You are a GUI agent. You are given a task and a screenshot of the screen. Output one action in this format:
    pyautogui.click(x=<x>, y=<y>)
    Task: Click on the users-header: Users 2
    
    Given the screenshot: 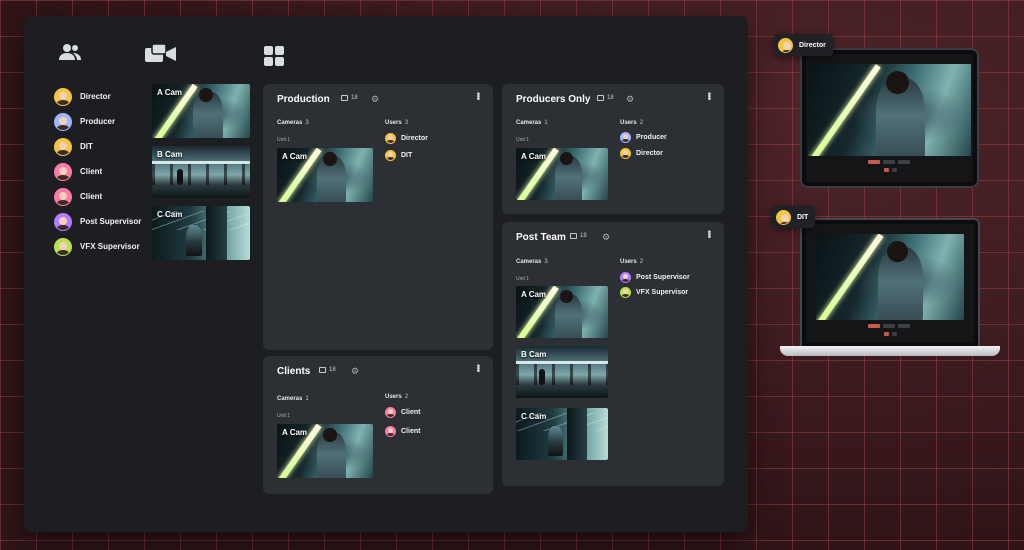 What is the action you would take?
    pyautogui.click(x=397, y=397)
    